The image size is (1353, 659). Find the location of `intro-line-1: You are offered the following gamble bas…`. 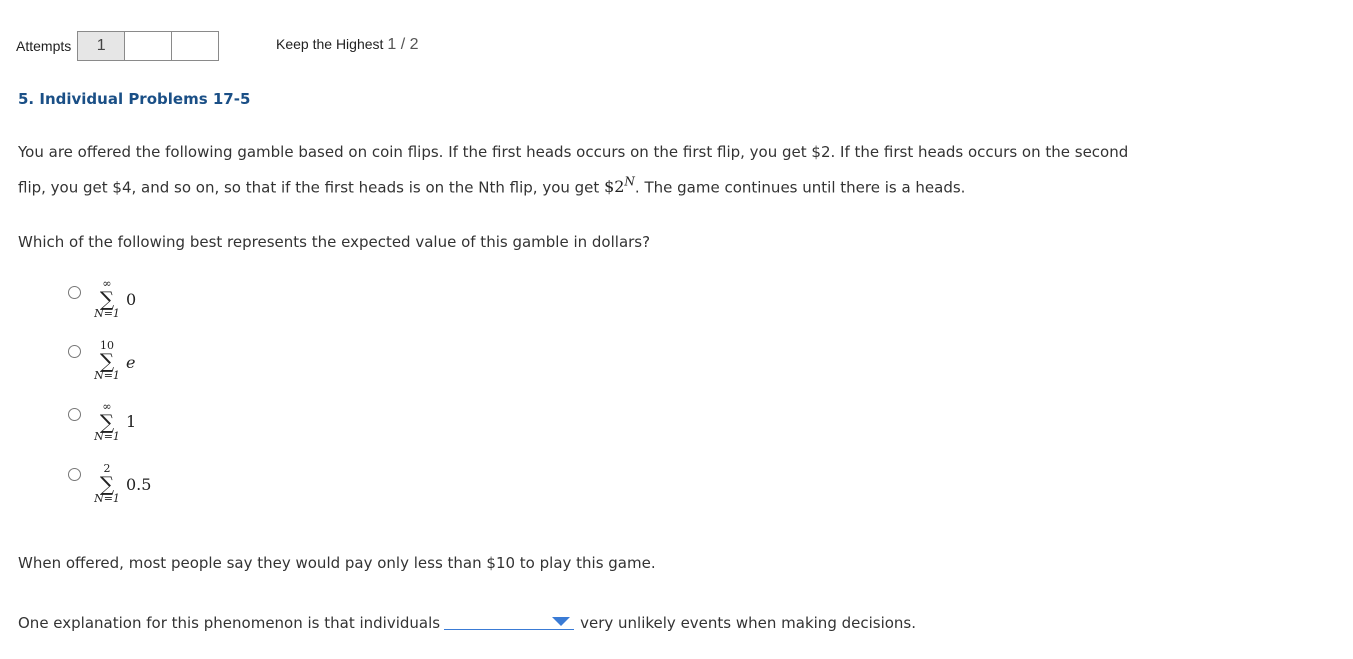

intro-line-1: You are offered the following gamble bas… is located at coordinates (573, 152).